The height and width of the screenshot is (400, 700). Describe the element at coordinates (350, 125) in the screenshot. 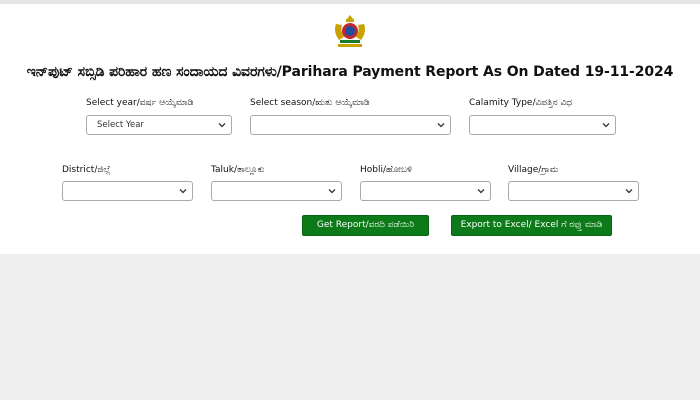

I see `season-select` at that location.